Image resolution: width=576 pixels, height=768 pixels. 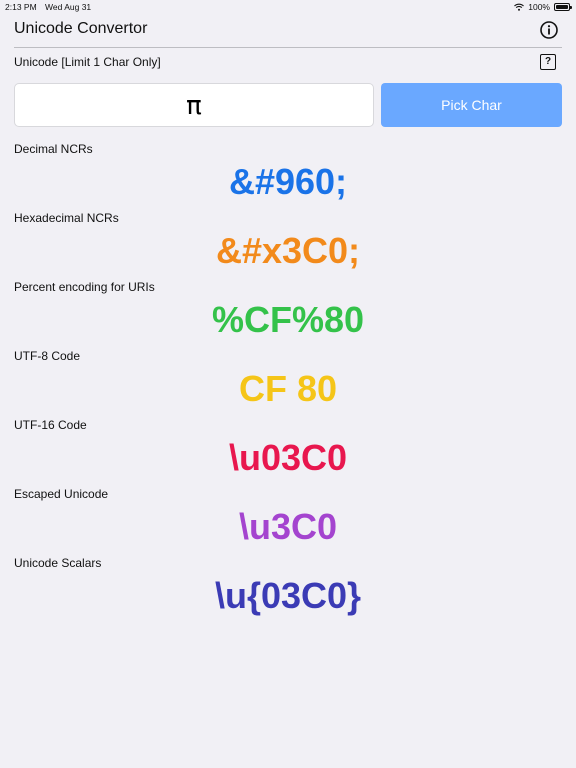 What do you see at coordinates (539, 7) in the screenshot?
I see `battery-percent: 100%` at bounding box center [539, 7].